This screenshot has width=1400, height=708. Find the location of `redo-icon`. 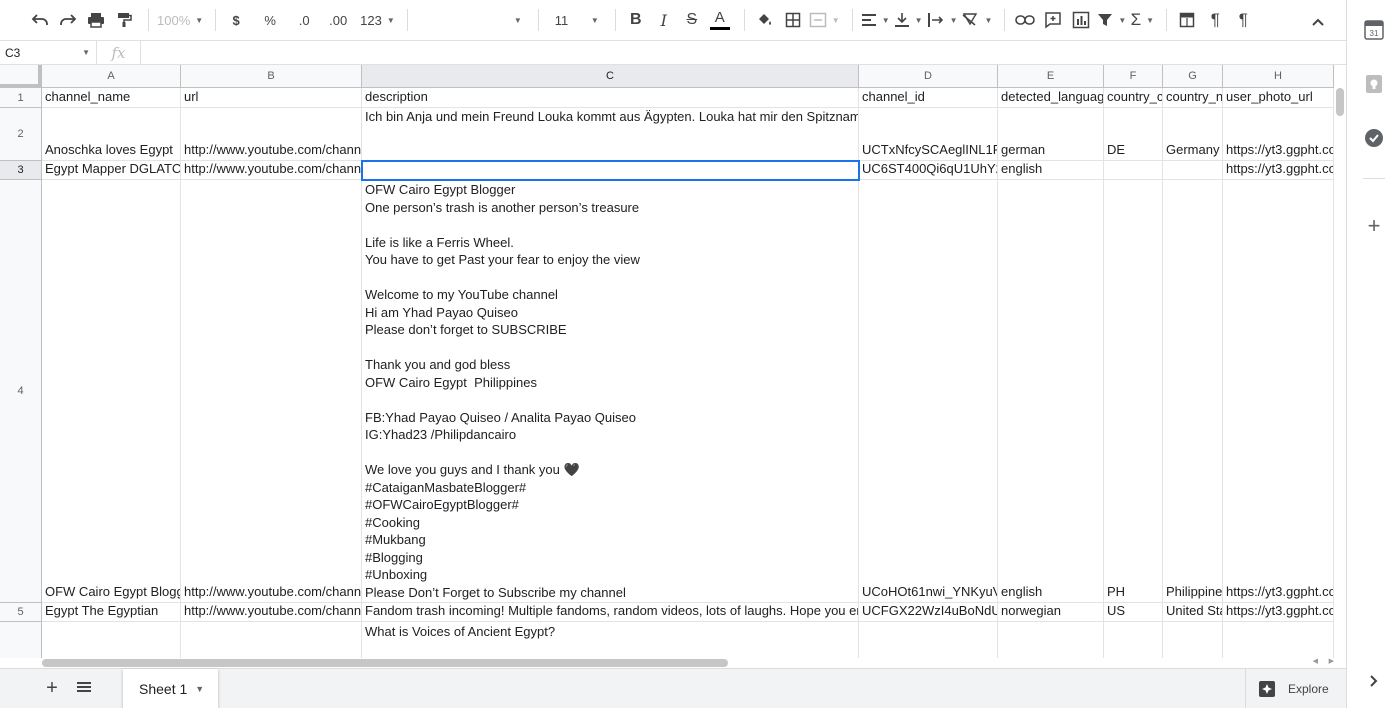

redo-icon is located at coordinates (68, 20).